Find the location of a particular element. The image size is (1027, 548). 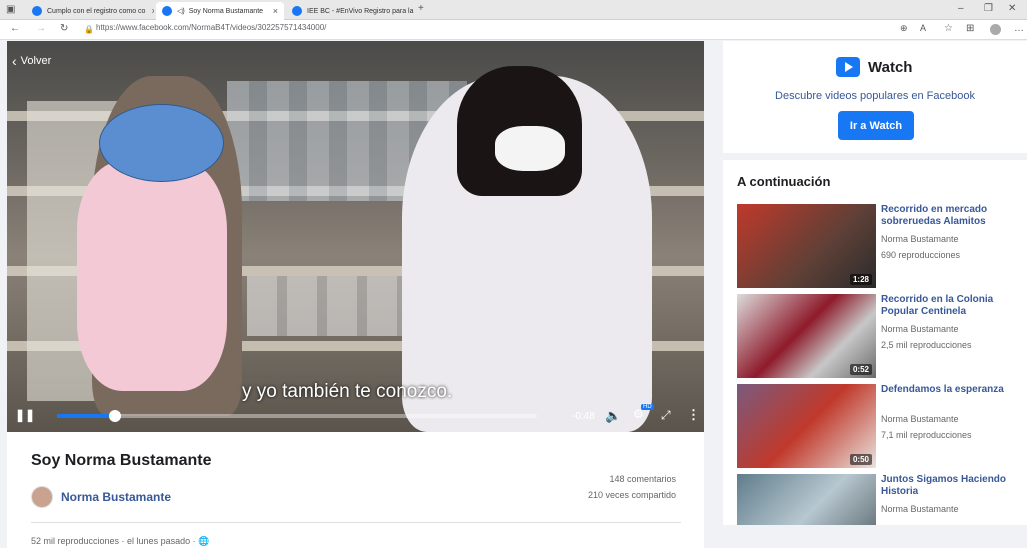

shares-count: 210 veces compartido is located at coordinates (632, 495).